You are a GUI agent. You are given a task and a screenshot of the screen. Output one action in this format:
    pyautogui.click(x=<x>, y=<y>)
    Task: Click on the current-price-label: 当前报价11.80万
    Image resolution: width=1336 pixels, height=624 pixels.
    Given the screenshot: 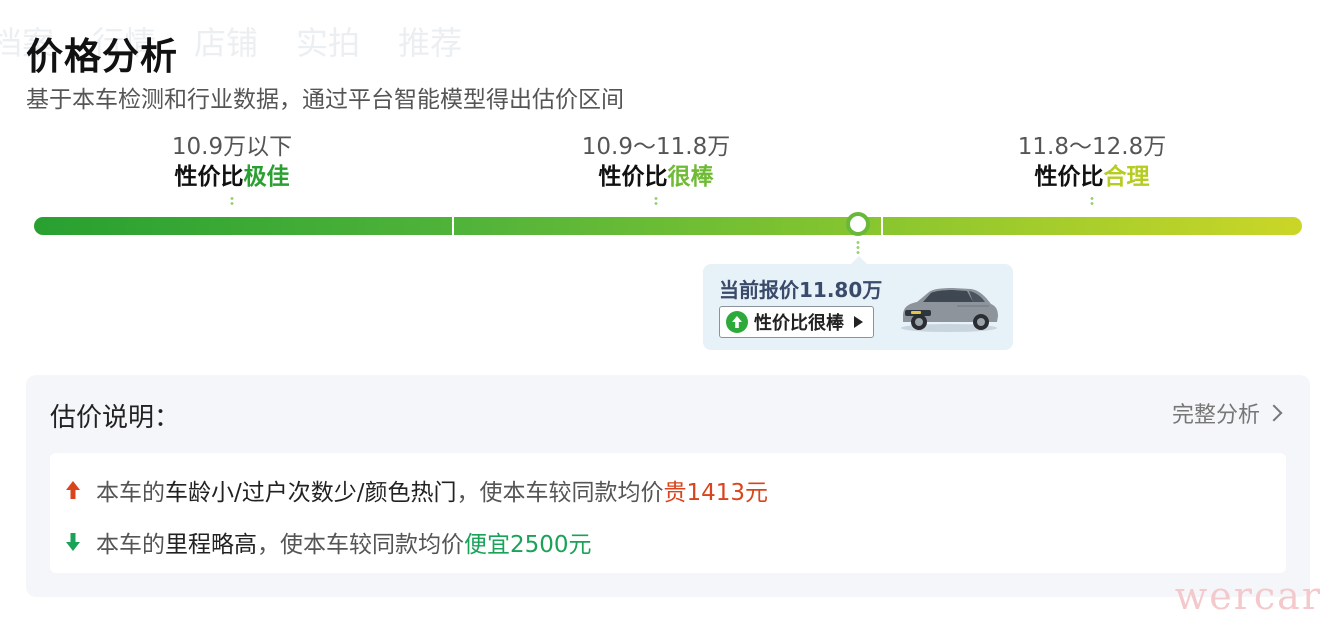 What is the action you would take?
    pyautogui.click(x=801, y=290)
    